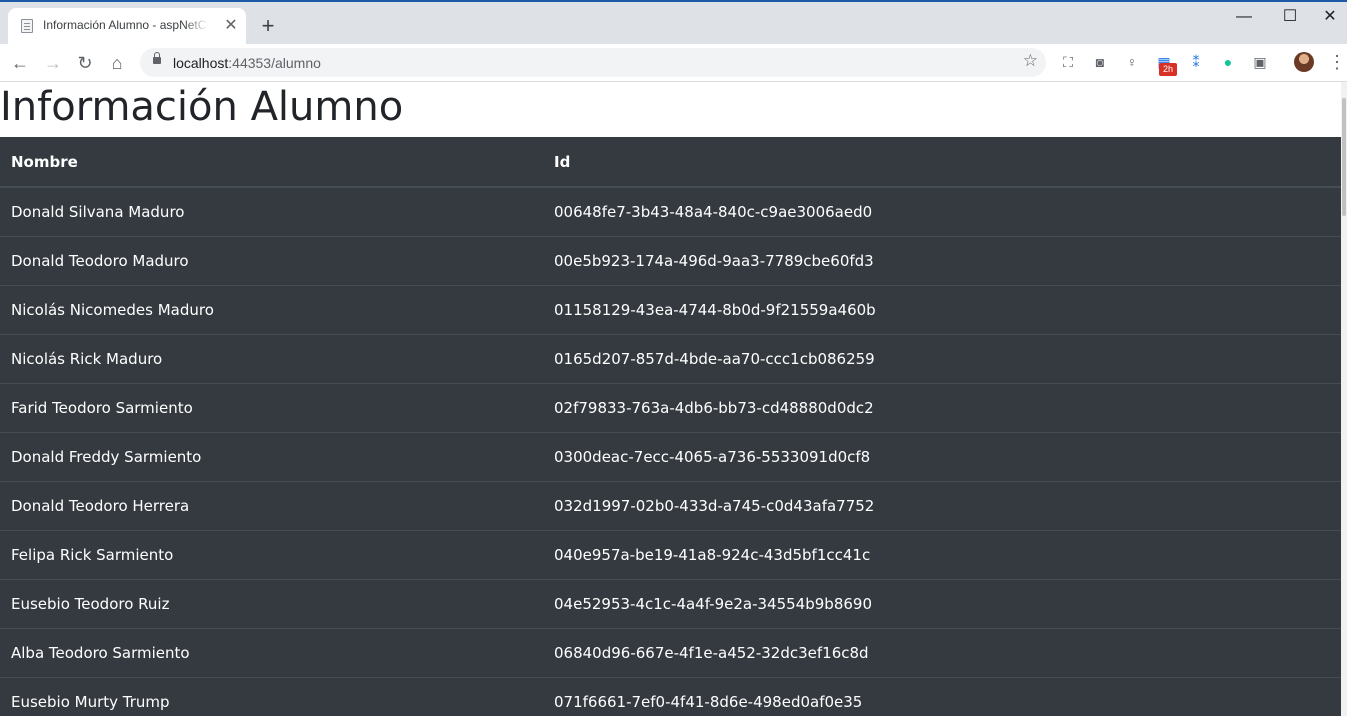  I want to click on browser-tab: Información Alumno - aspNetCore ✕, so click(127, 26).